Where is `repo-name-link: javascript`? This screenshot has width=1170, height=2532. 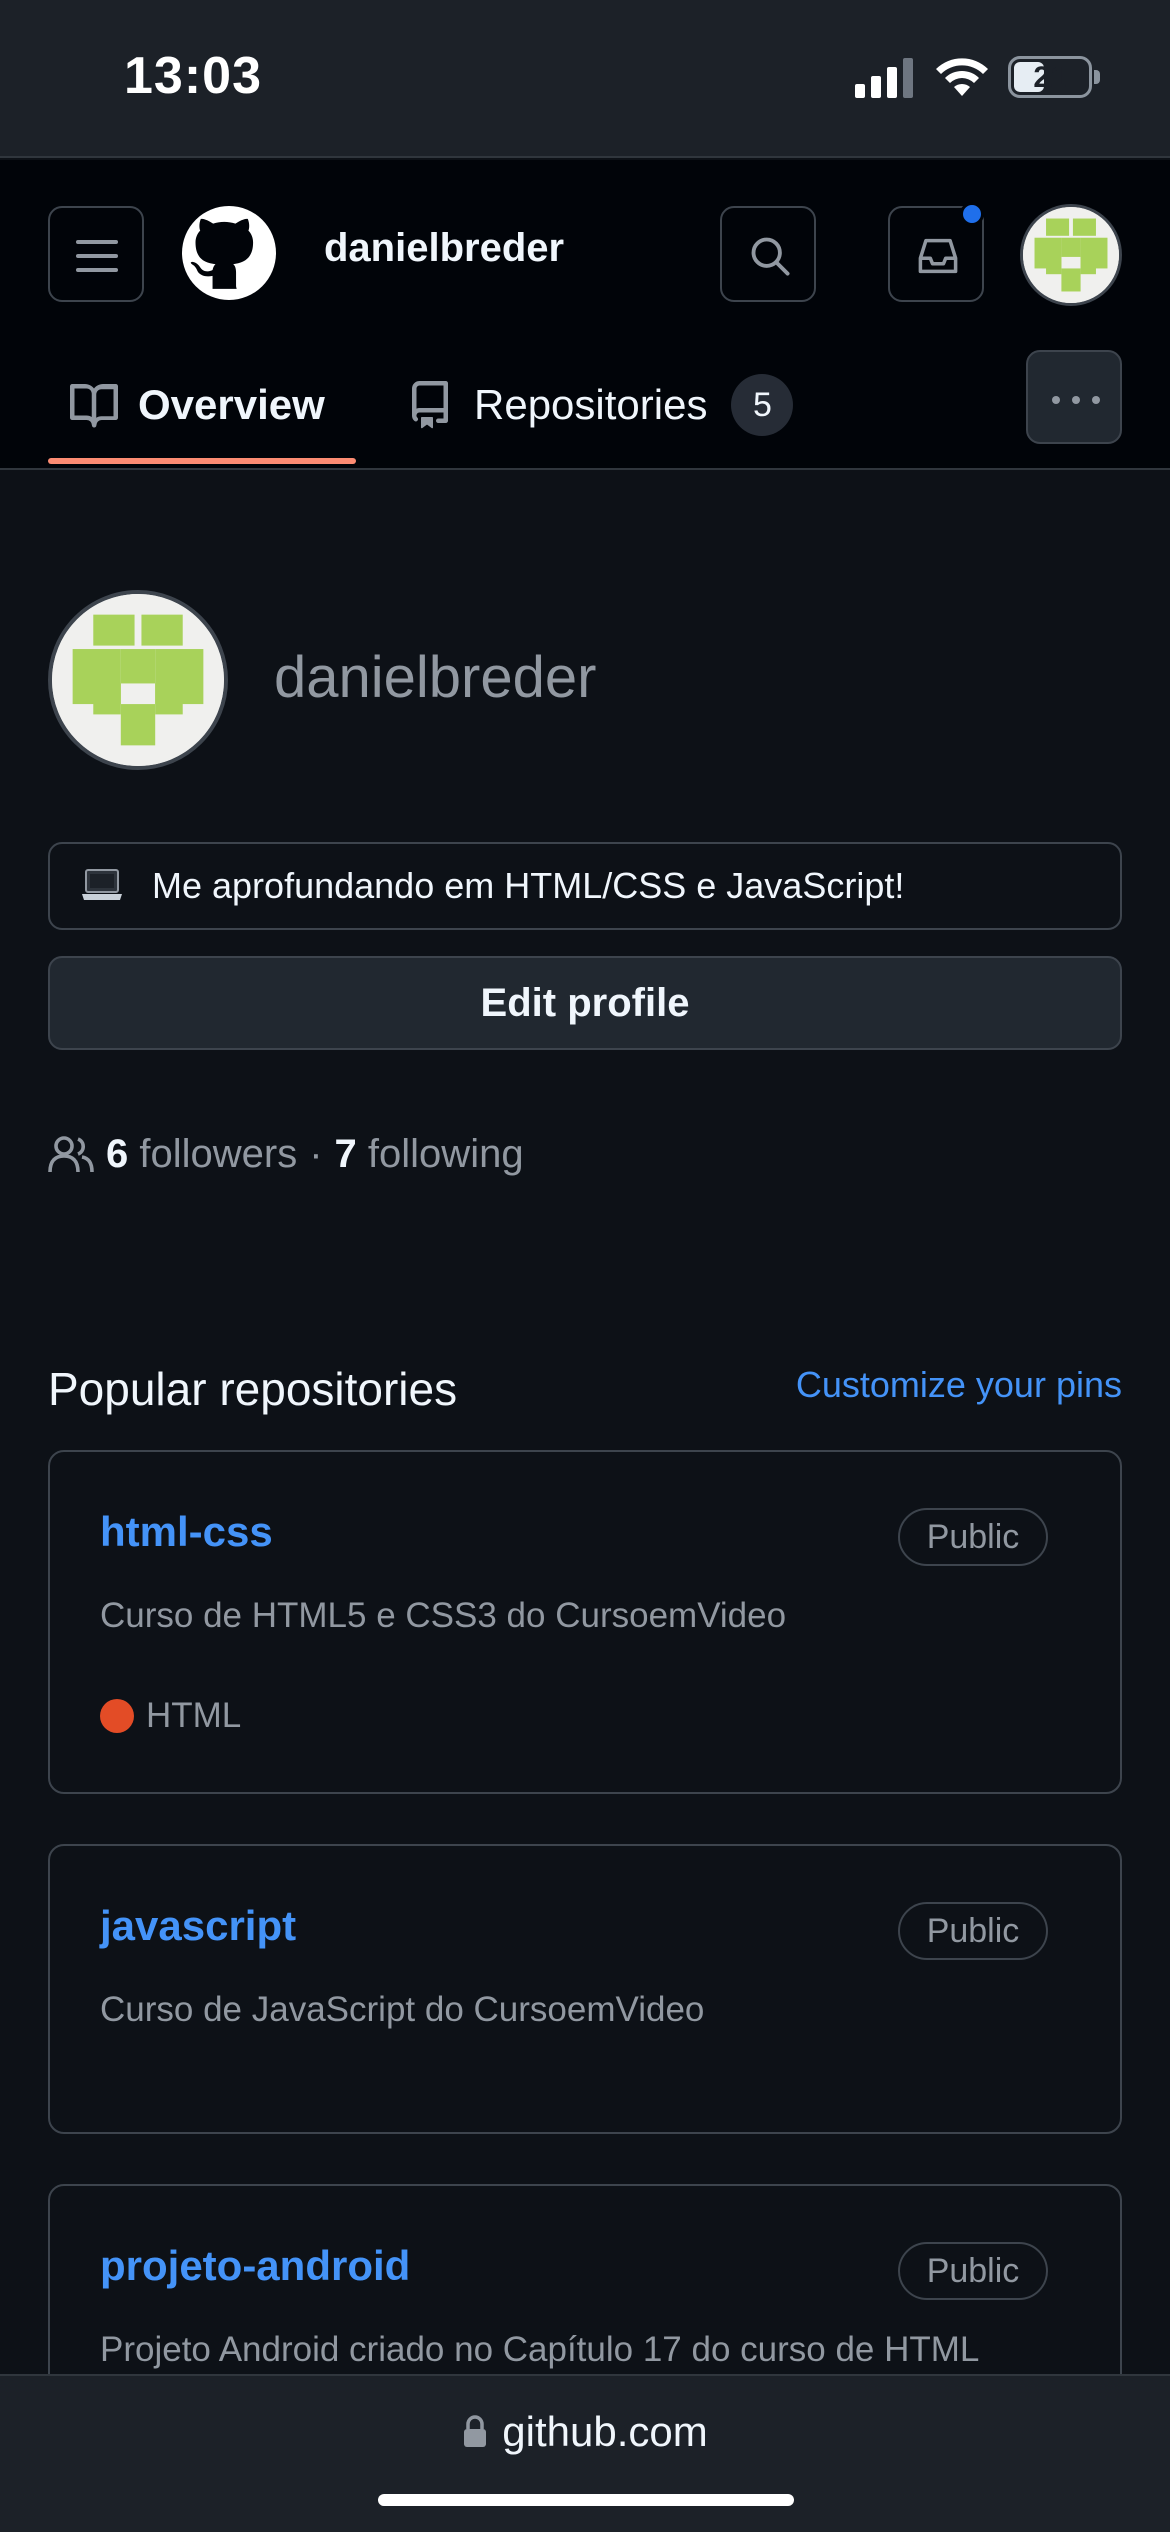 repo-name-link: javascript is located at coordinates (198, 1926).